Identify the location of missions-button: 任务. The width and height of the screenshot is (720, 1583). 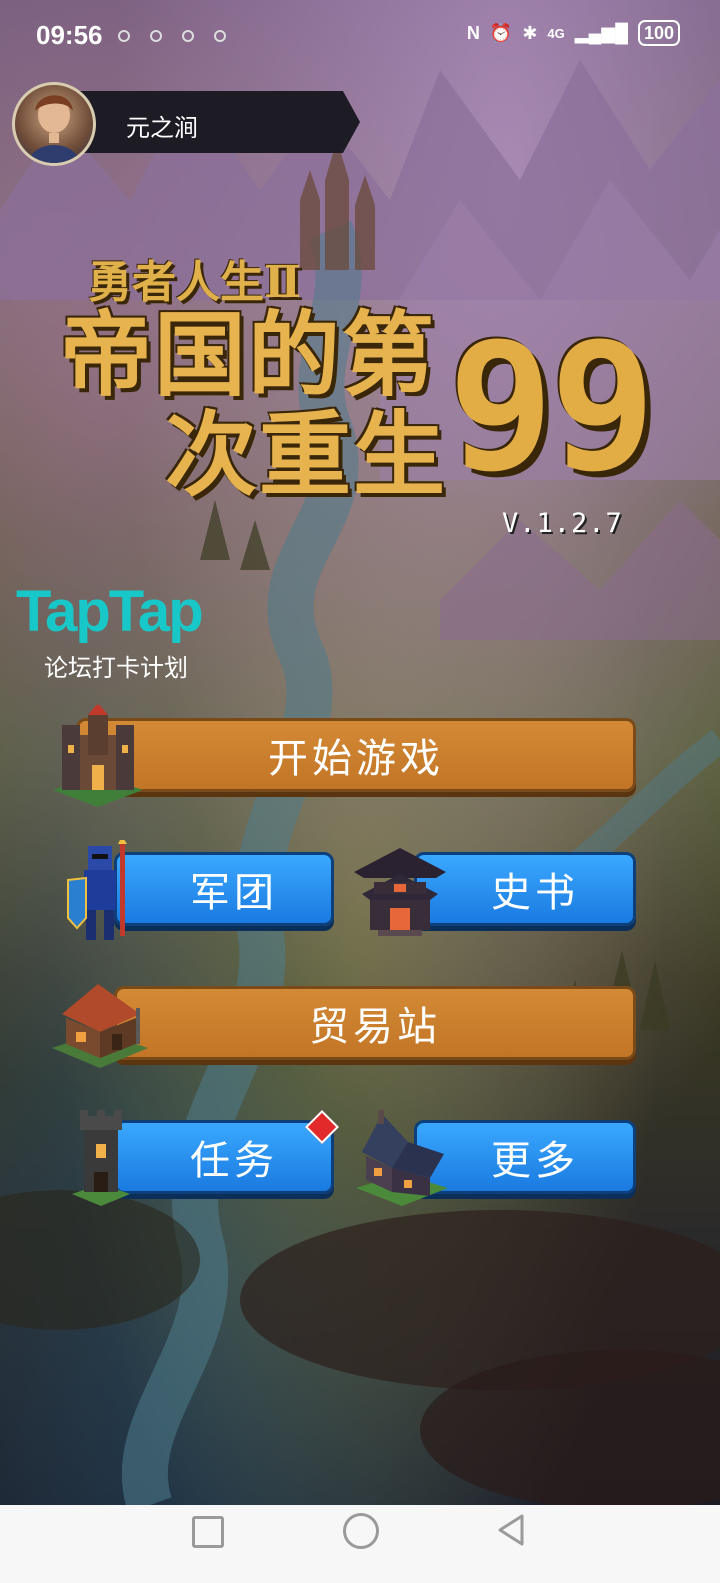
(224, 1157).